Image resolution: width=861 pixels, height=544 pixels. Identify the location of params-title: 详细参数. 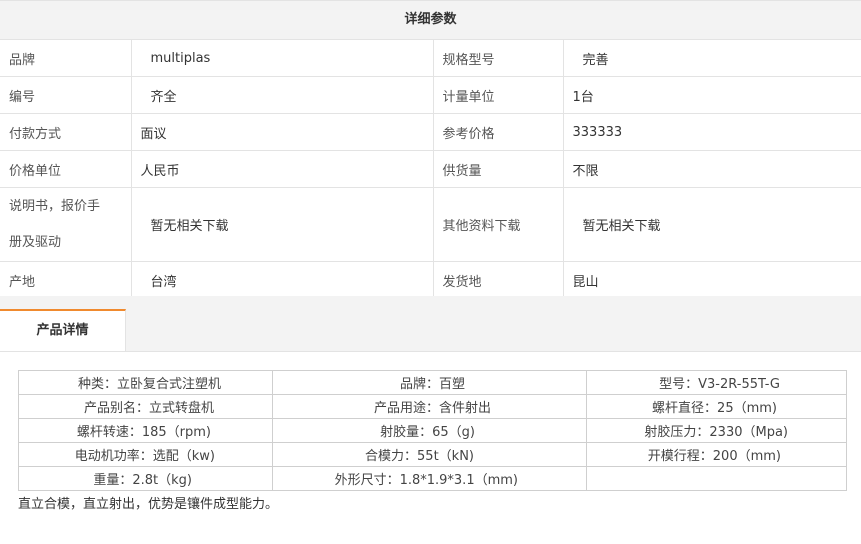
(430, 20).